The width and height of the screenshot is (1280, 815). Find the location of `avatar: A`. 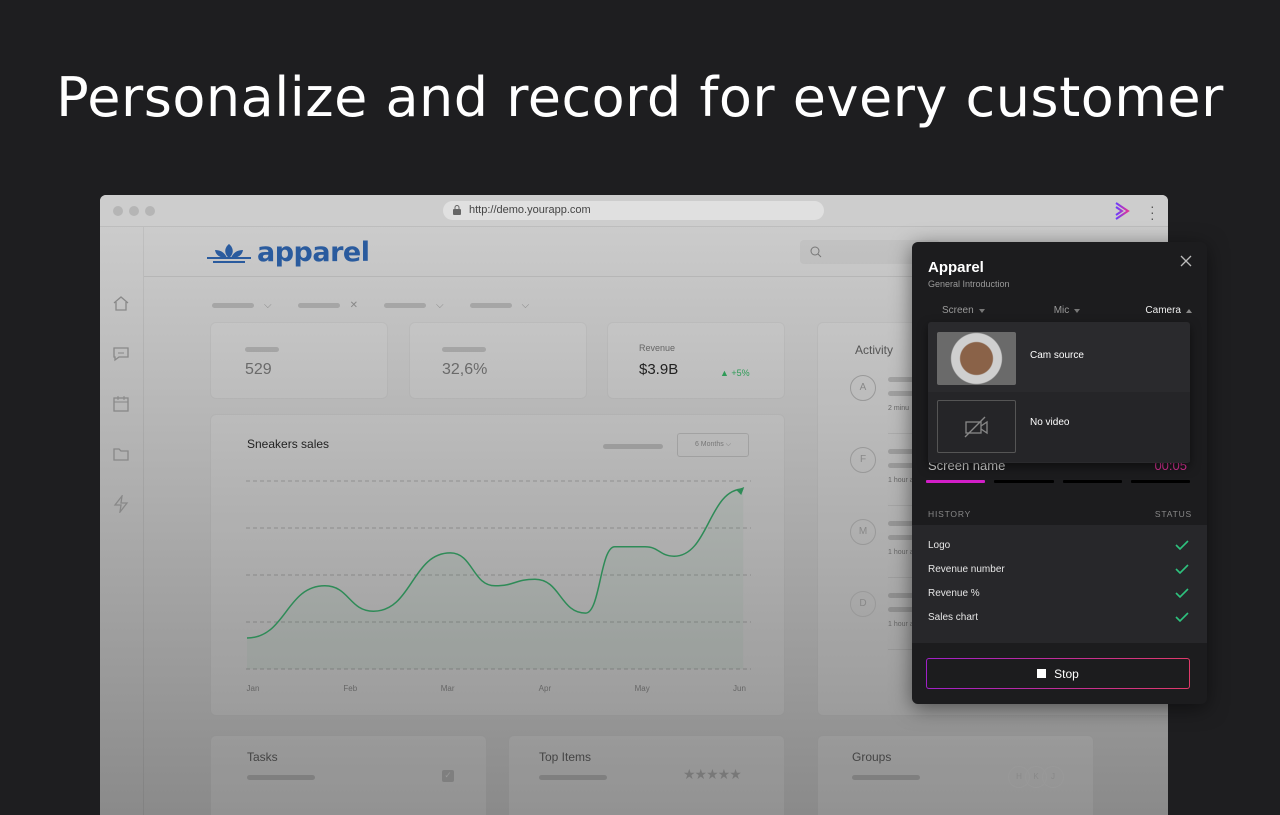

avatar: A is located at coordinates (863, 388).